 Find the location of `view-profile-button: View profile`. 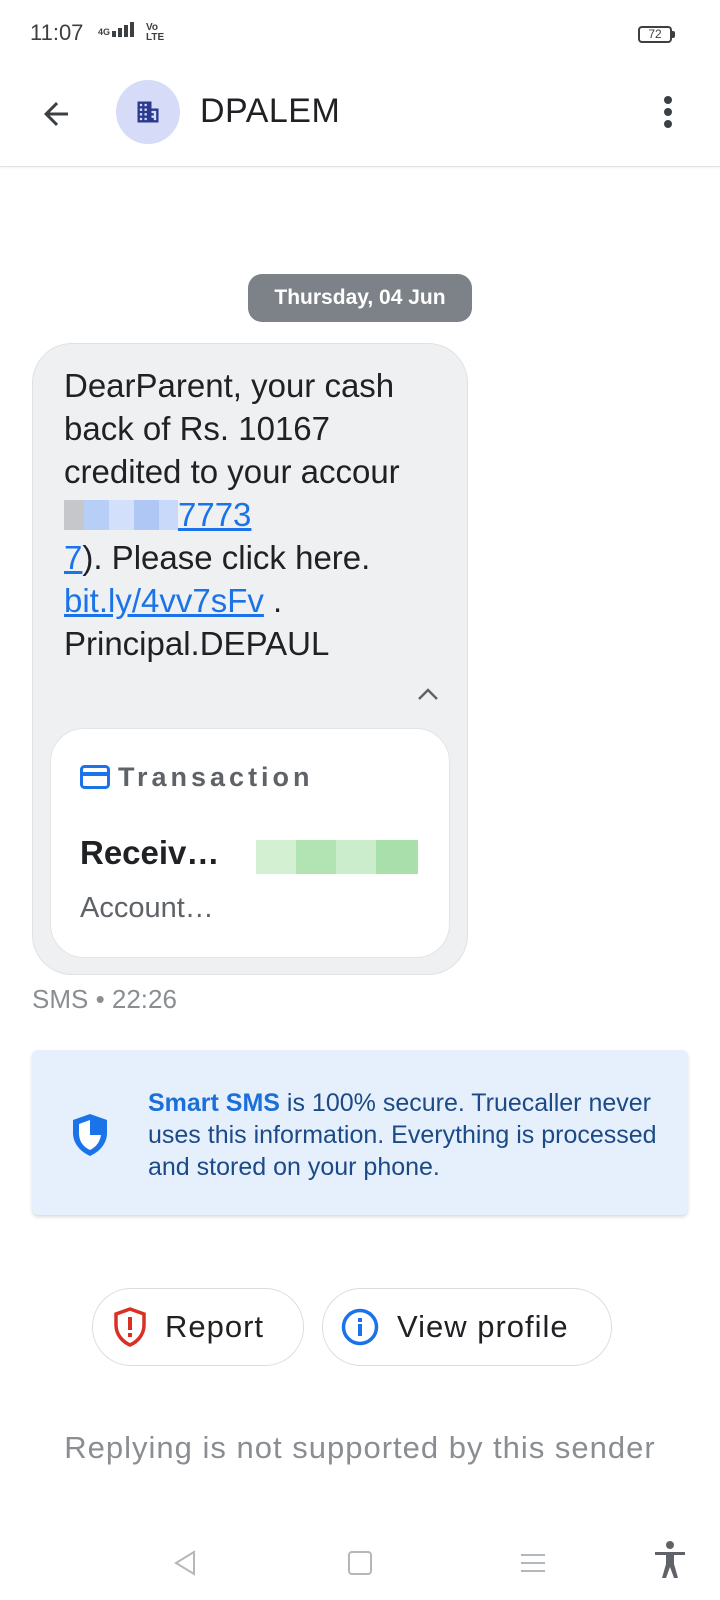

view-profile-button: View profile is located at coordinates (467, 1327).